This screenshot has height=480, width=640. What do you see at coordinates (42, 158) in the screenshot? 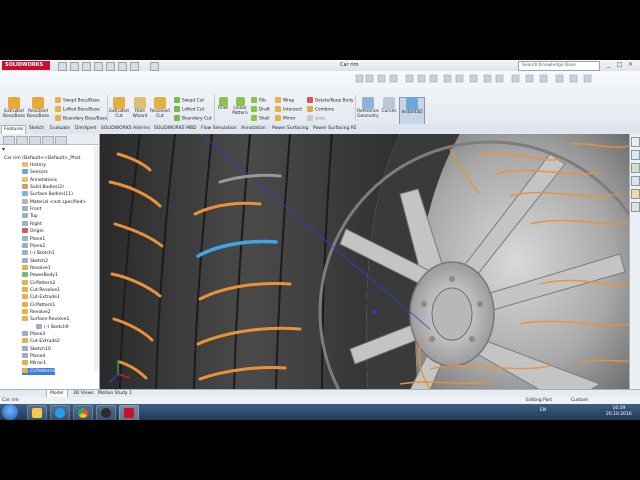
I see `tree-root: Car rim (Default<<Default>_Phot` at bounding box center [42, 158].